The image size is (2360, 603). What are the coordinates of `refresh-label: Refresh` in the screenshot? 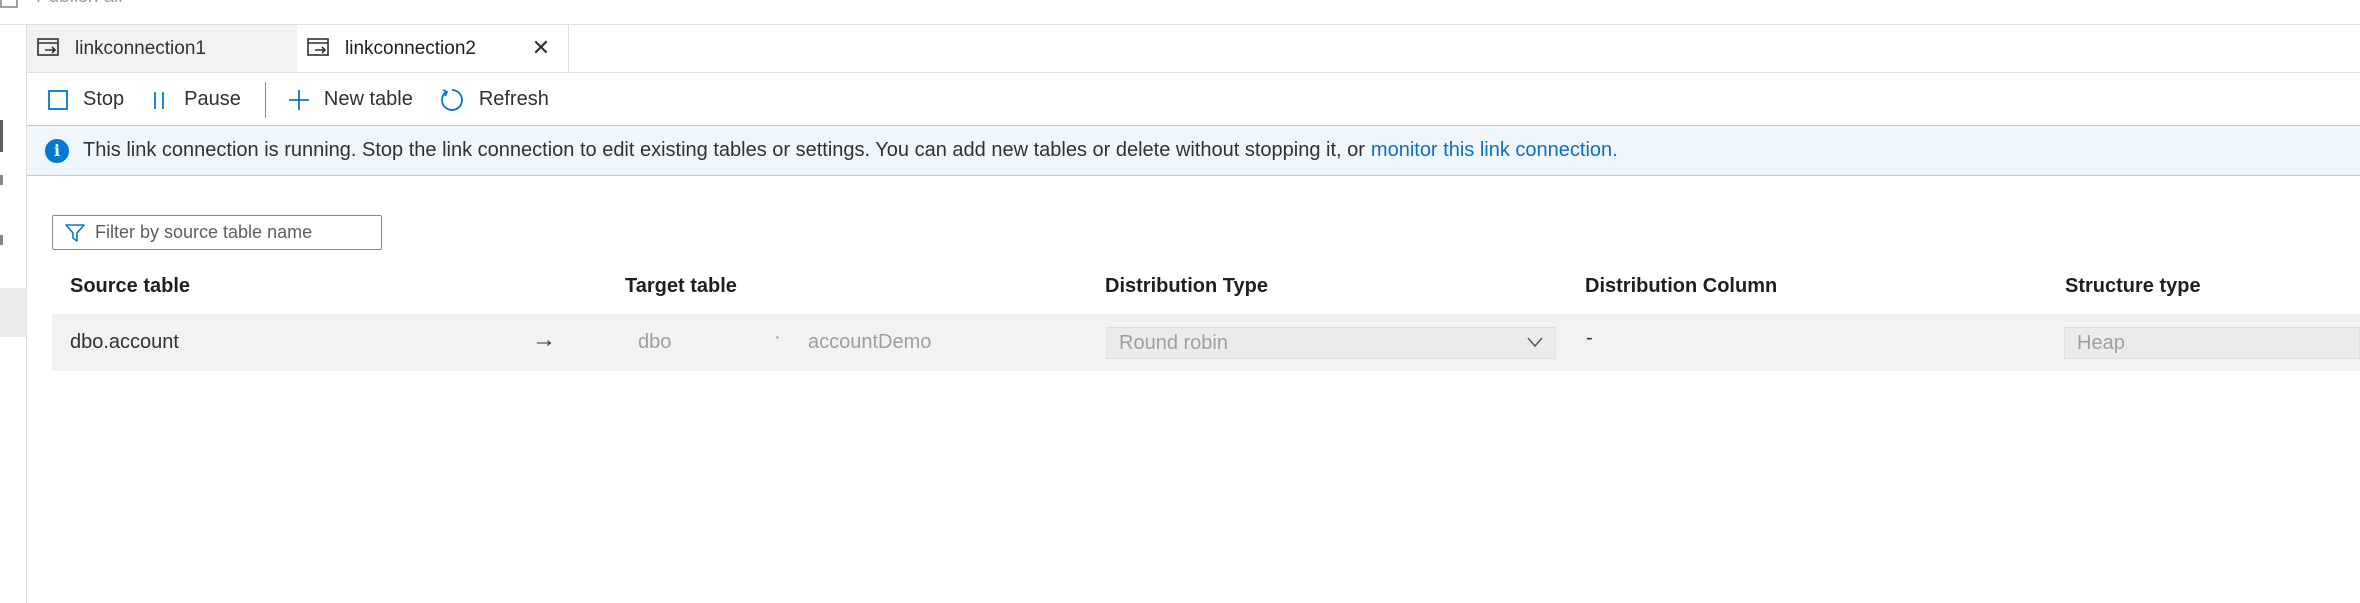 It's located at (513, 99).